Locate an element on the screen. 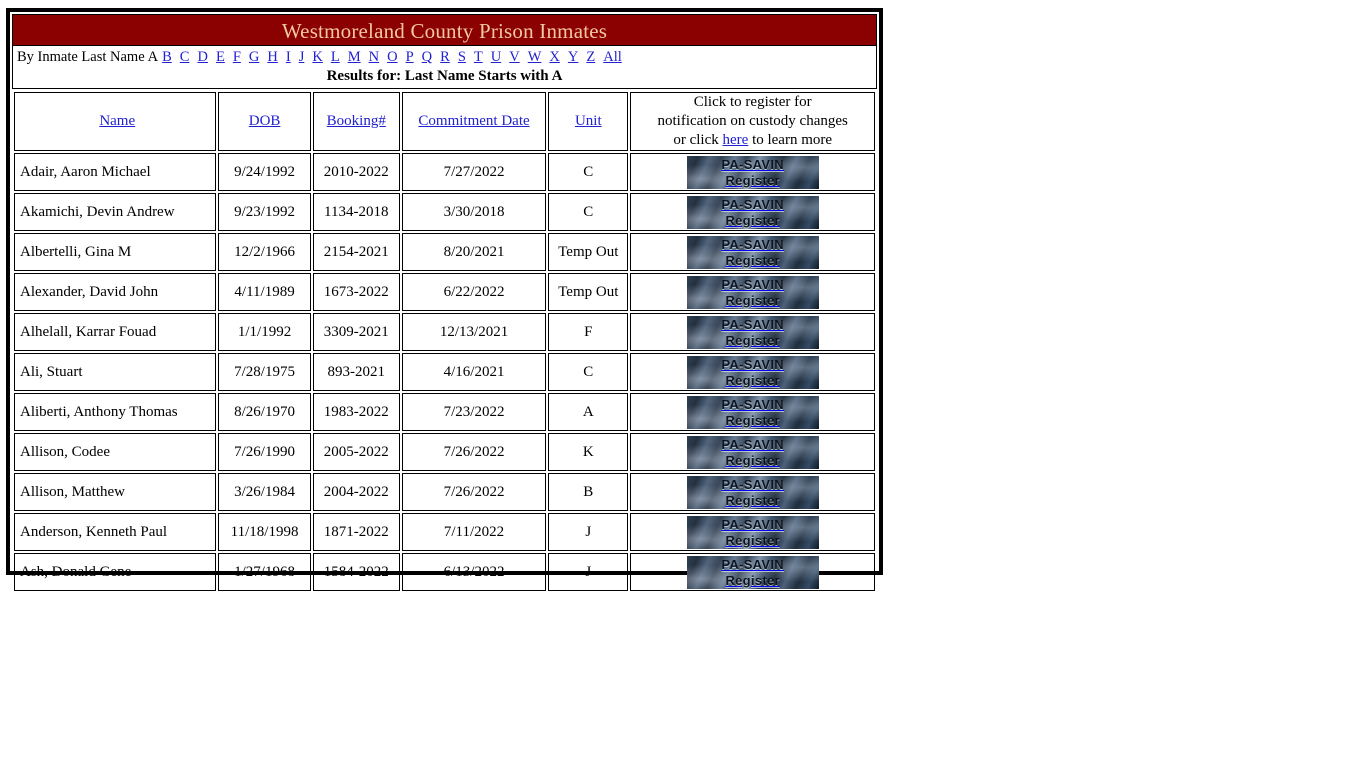  alphabet-link-h: H is located at coordinates (272, 57).